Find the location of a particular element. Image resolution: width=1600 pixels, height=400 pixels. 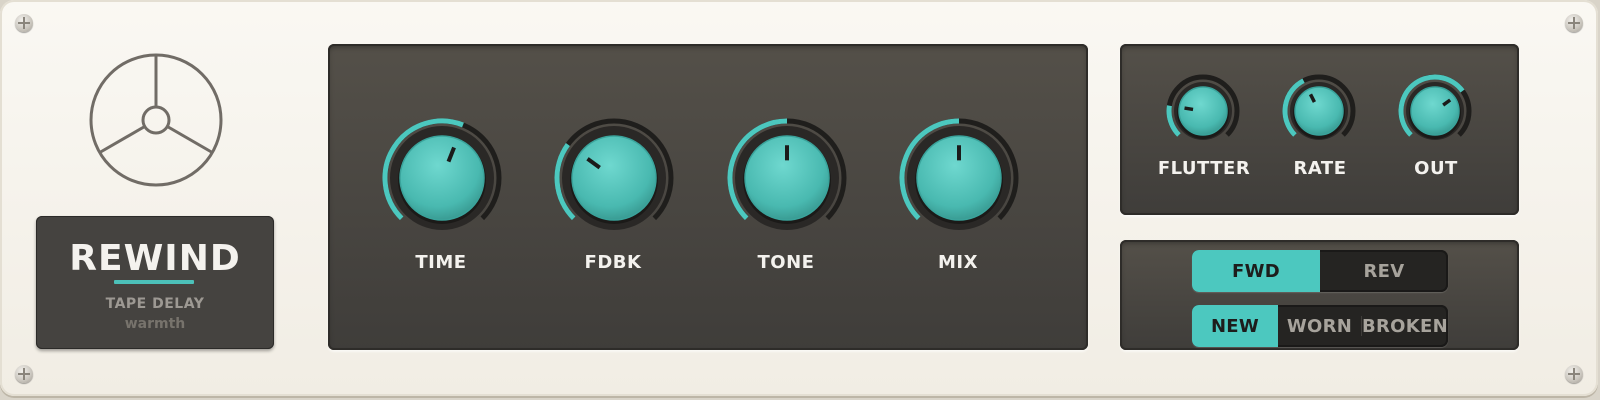

tape-reel-logo-icon is located at coordinates (156, 120).